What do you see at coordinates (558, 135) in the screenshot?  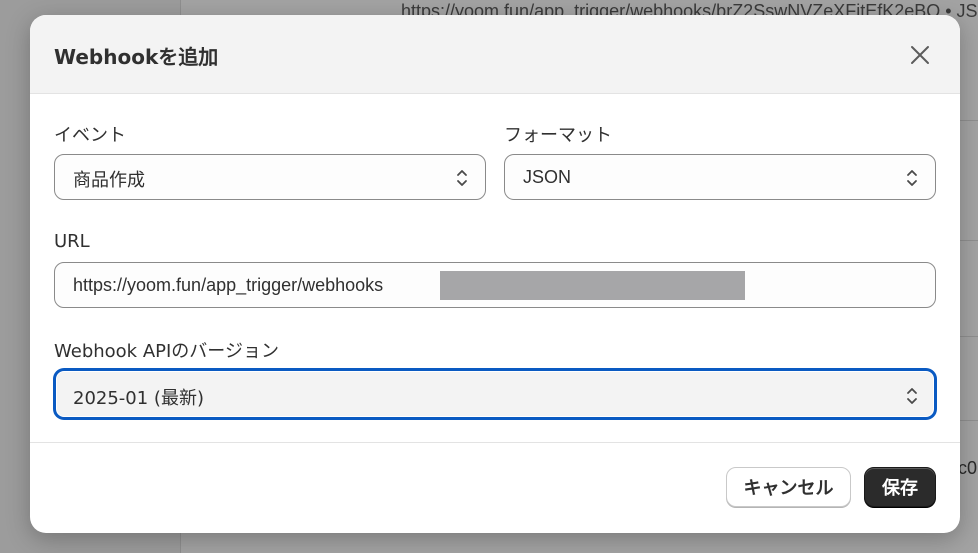 I see `format-label: フォーマット` at bounding box center [558, 135].